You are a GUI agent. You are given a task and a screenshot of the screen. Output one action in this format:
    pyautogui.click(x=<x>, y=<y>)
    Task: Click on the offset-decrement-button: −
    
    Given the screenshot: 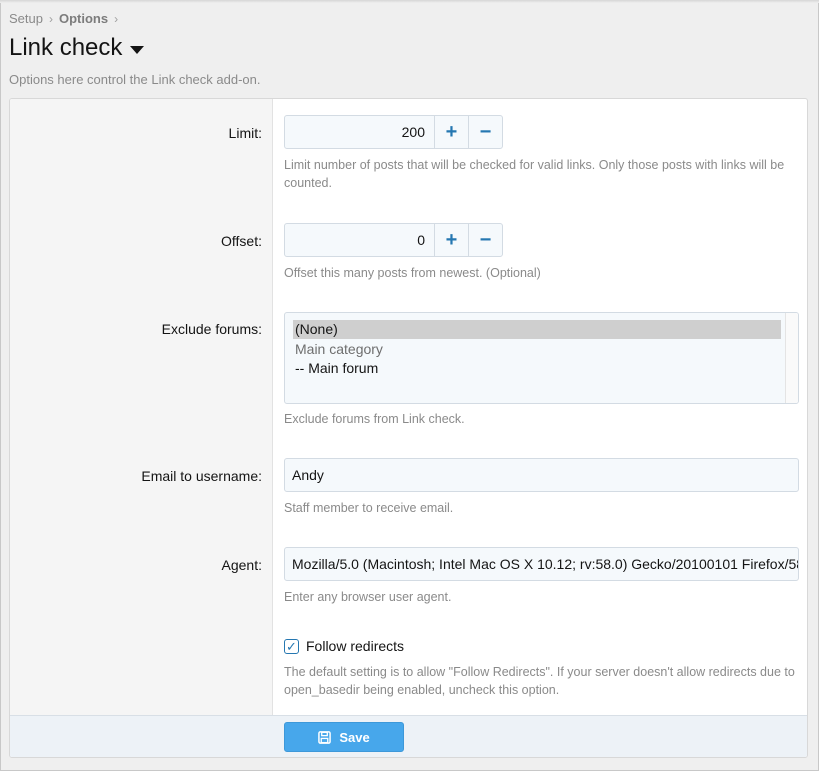 What is the action you would take?
    pyautogui.click(x=485, y=240)
    